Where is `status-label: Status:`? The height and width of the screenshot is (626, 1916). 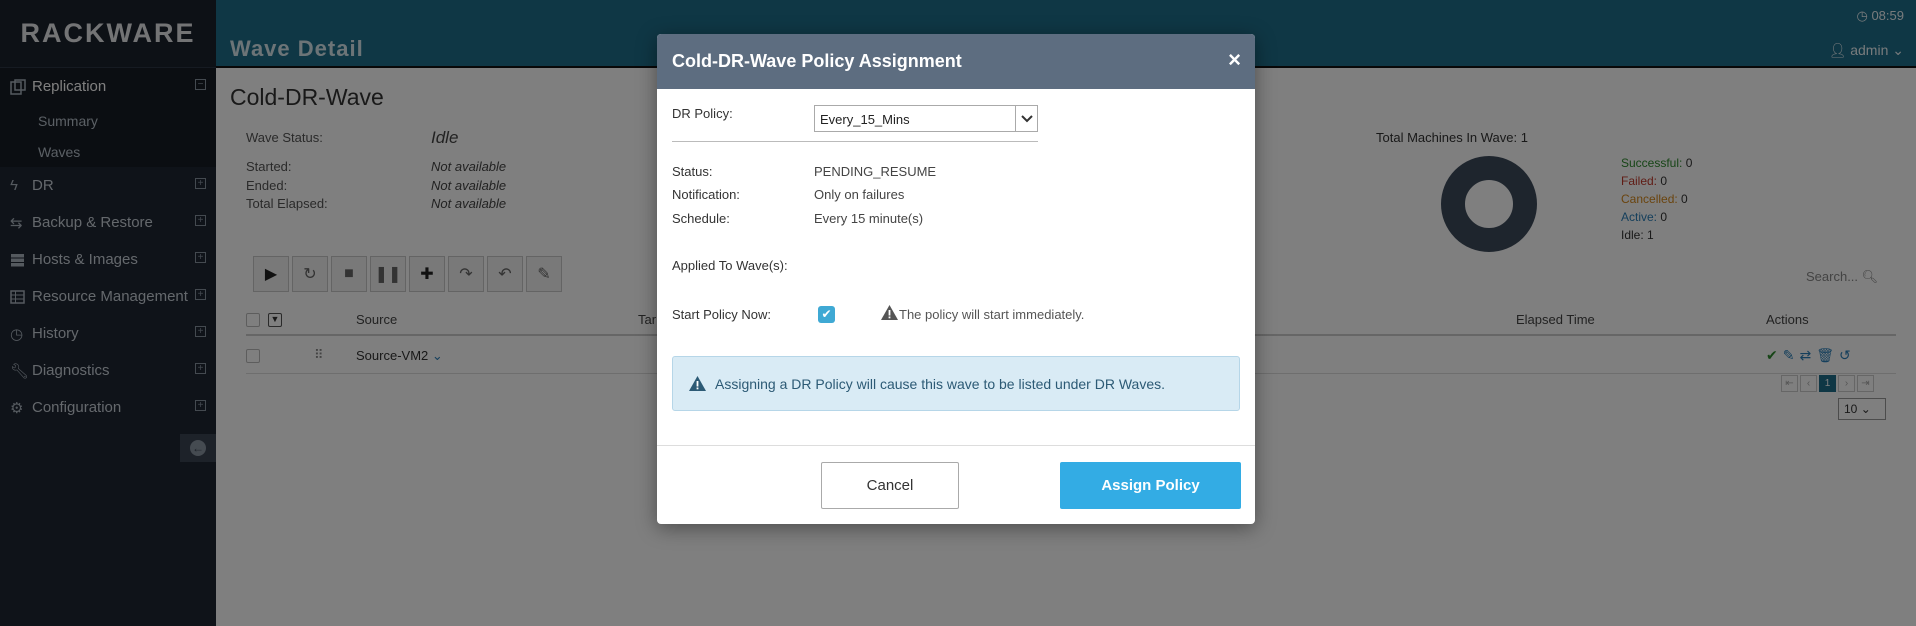 status-label: Status: is located at coordinates (692, 171).